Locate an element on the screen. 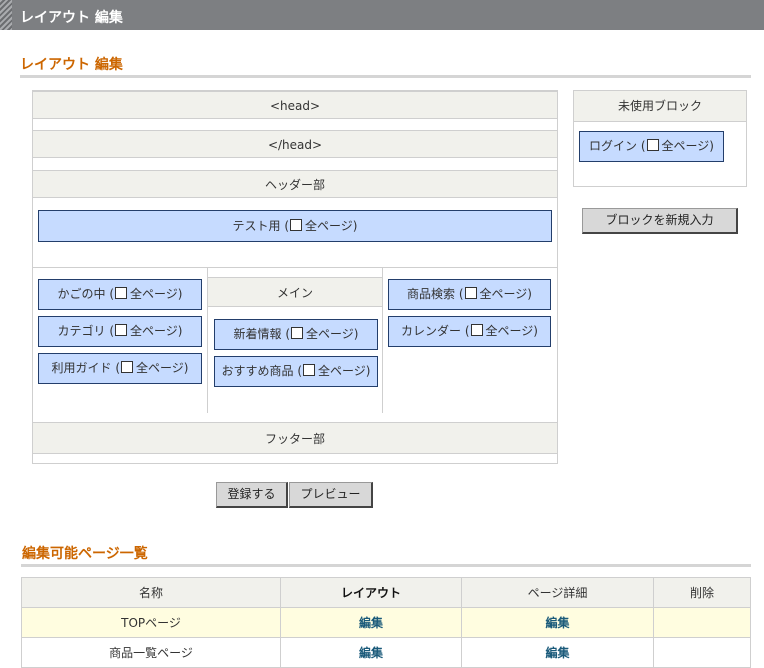 This screenshot has width=764, height=668. block-label: 新着情報 ( is located at coordinates (262, 334).